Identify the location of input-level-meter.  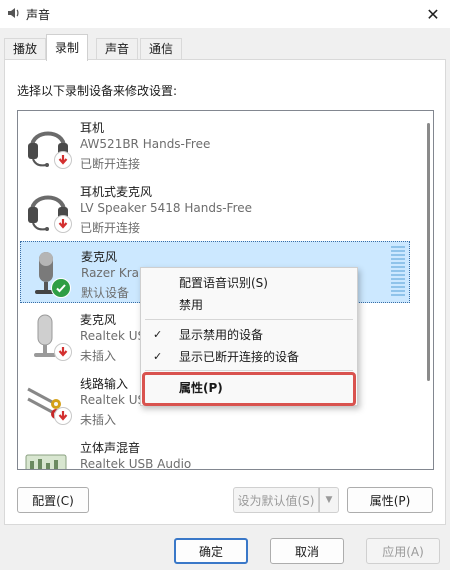
(398, 273).